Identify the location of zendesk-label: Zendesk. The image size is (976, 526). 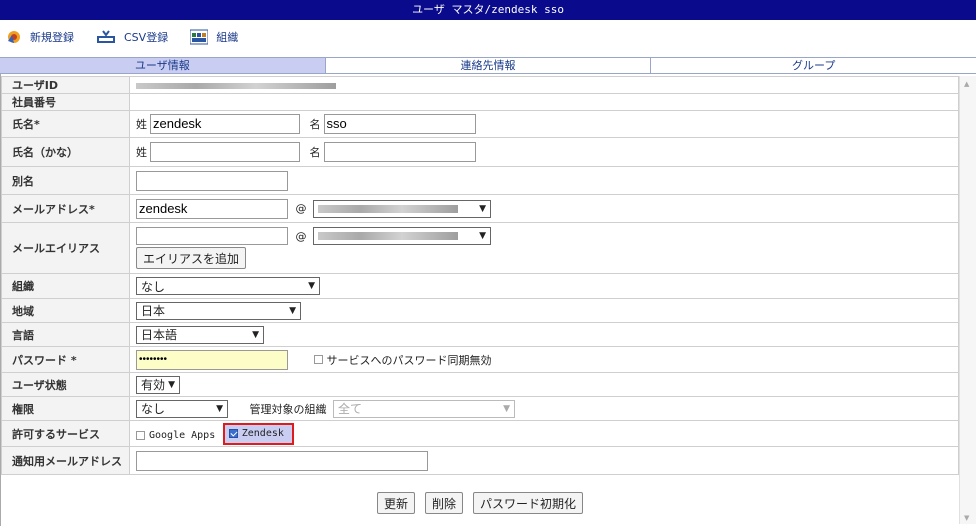
(262, 433).